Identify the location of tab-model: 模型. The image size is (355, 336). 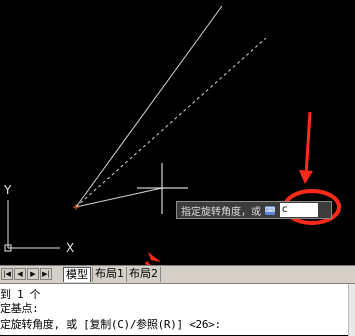
(77, 274).